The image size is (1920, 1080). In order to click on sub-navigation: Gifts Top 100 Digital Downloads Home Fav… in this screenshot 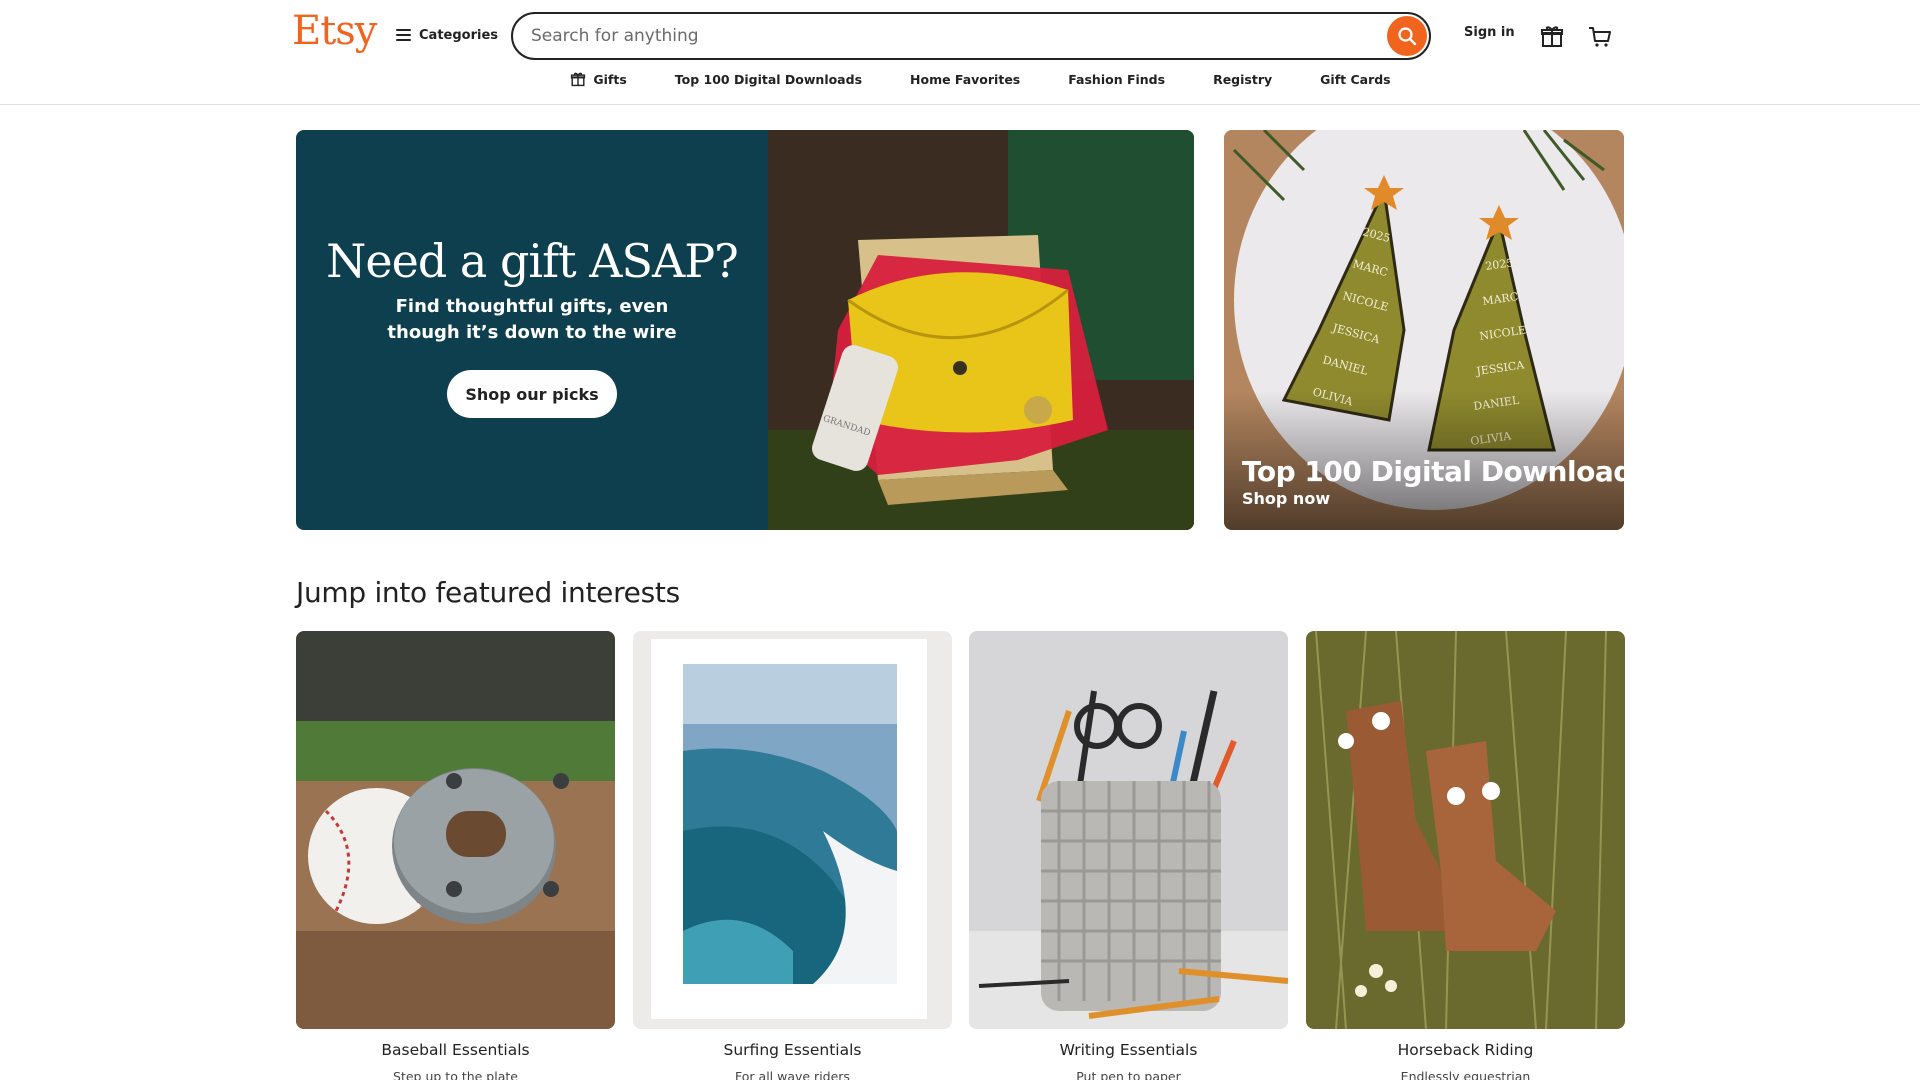, I will do `click(960, 79)`.